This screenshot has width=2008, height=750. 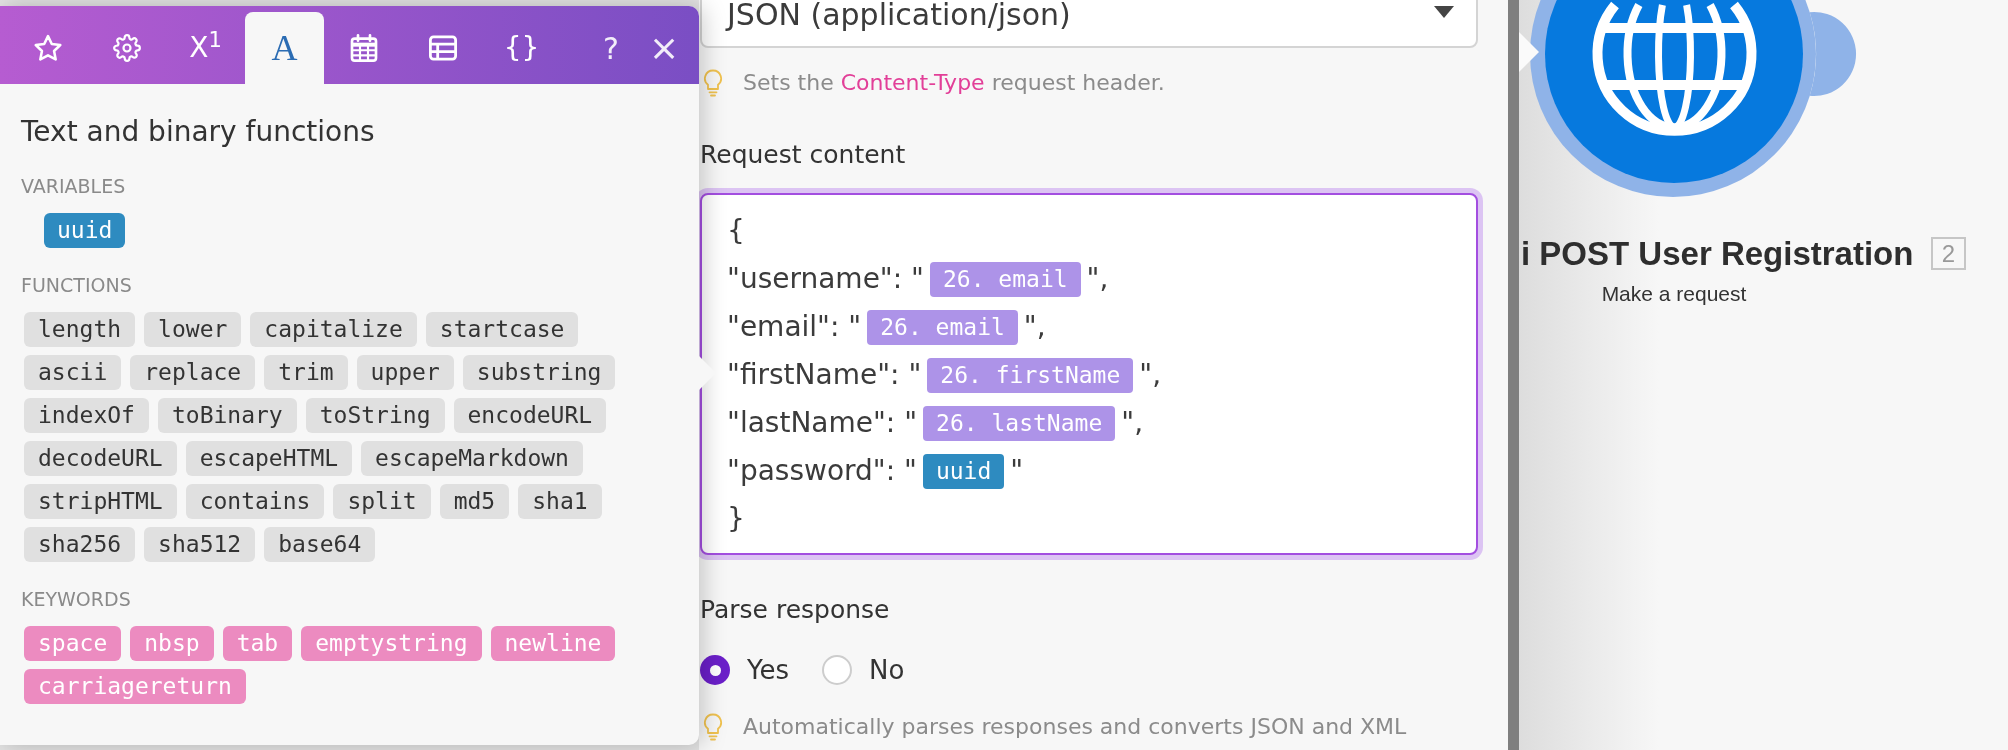 What do you see at coordinates (963, 471) in the screenshot?
I see `function-tag: uuid` at bounding box center [963, 471].